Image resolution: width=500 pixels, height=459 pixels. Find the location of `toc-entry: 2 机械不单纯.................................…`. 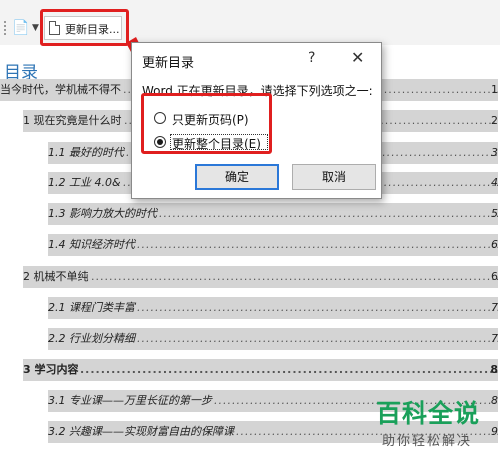

toc-entry: 2 机械不单纯.................................… is located at coordinates (260, 277).